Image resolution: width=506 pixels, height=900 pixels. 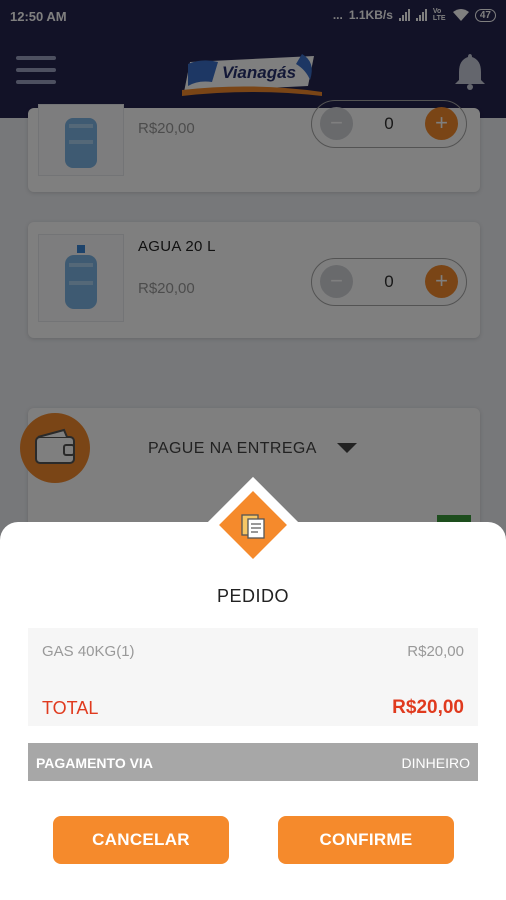 What do you see at coordinates (435, 651) in the screenshot?
I see `order-item-price: R$20,00` at bounding box center [435, 651].